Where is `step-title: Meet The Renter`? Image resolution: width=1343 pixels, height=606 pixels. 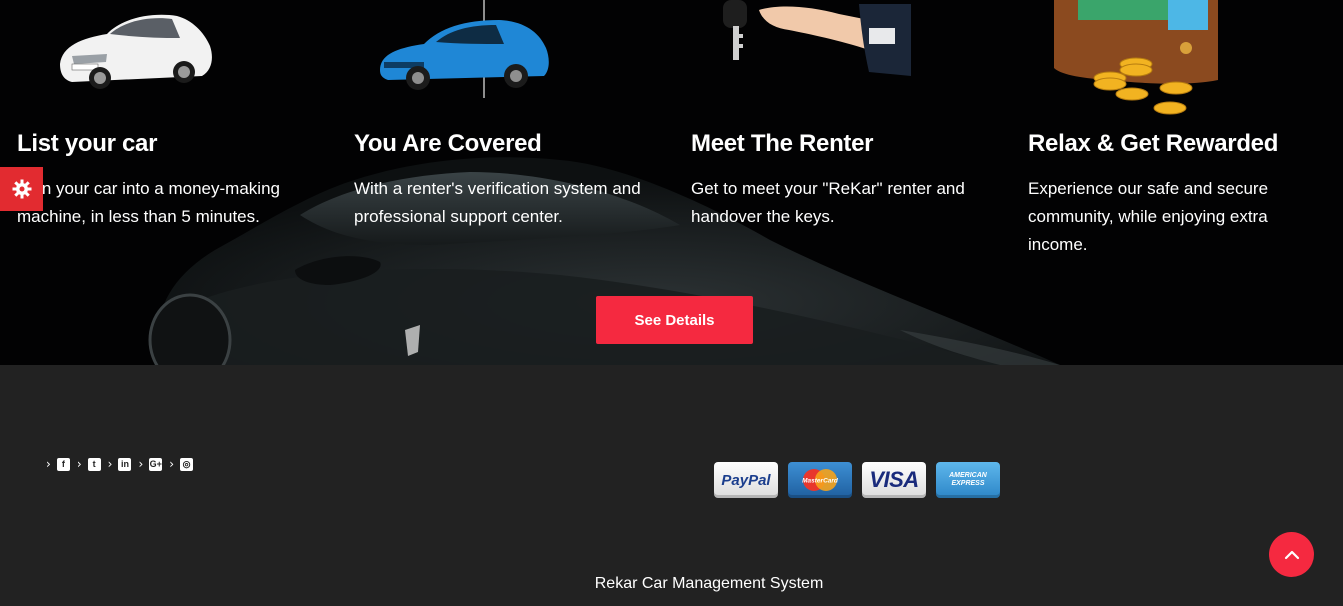 step-title: Meet The Renter is located at coordinates (782, 143).